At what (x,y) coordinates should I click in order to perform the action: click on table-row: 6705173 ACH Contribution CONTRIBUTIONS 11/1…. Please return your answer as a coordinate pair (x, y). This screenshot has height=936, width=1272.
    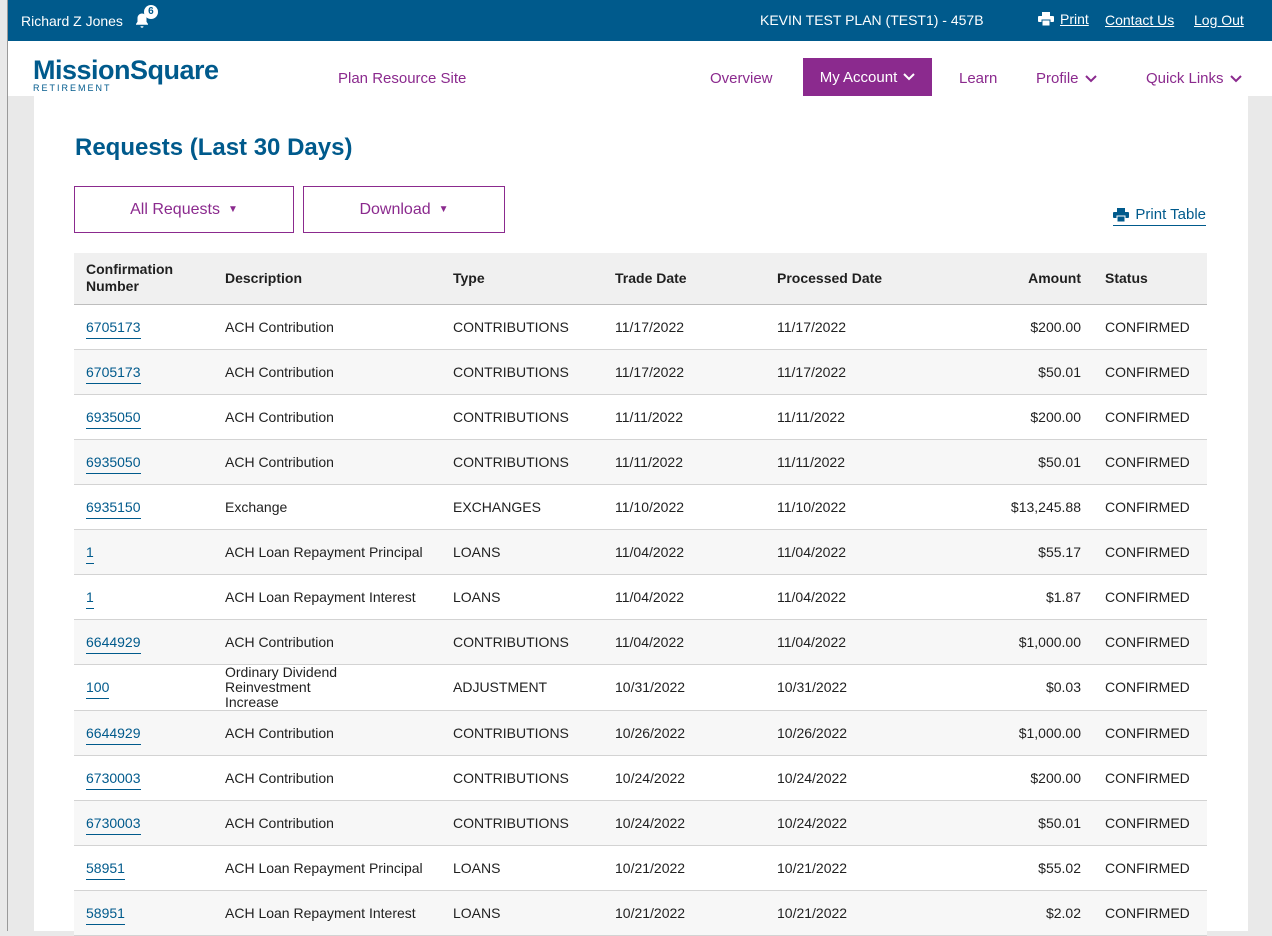
    Looking at the image, I should click on (640, 327).